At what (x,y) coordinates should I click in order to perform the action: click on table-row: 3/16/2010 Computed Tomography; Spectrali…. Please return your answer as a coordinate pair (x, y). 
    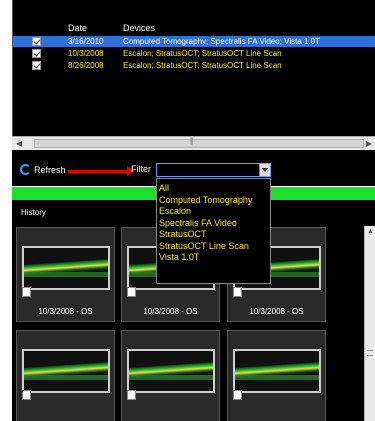
    Looking at the image, I should click on (194, 41).